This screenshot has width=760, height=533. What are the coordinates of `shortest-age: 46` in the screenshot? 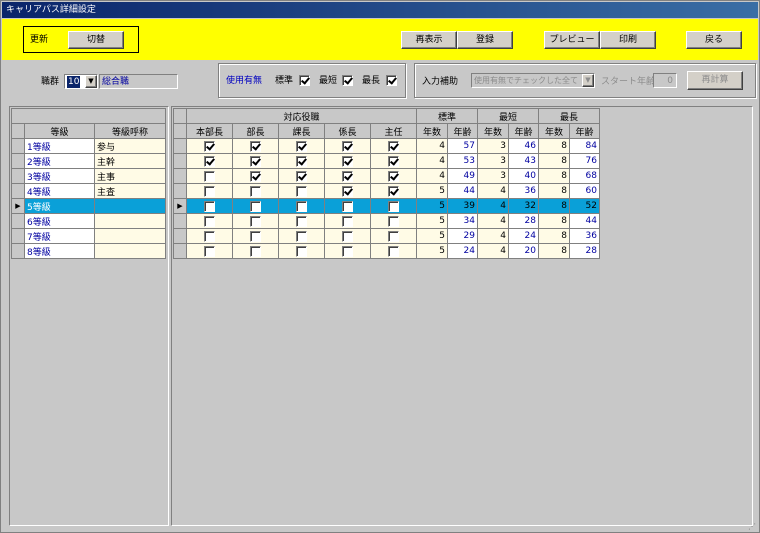 It's located at (523, 146).